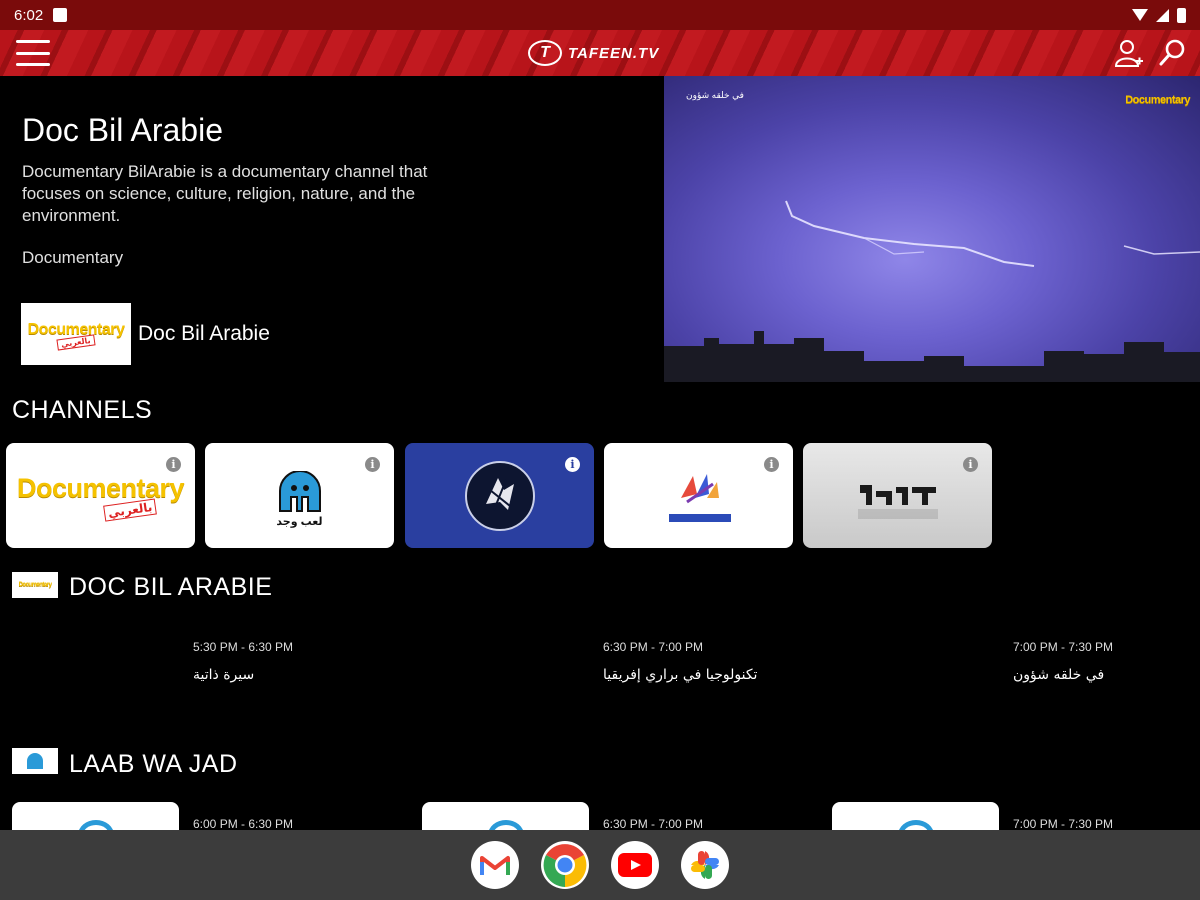 The width and height of the screenshot is (1200, 900). I want to click on channel-genre: Documentary, so click(73, 257).